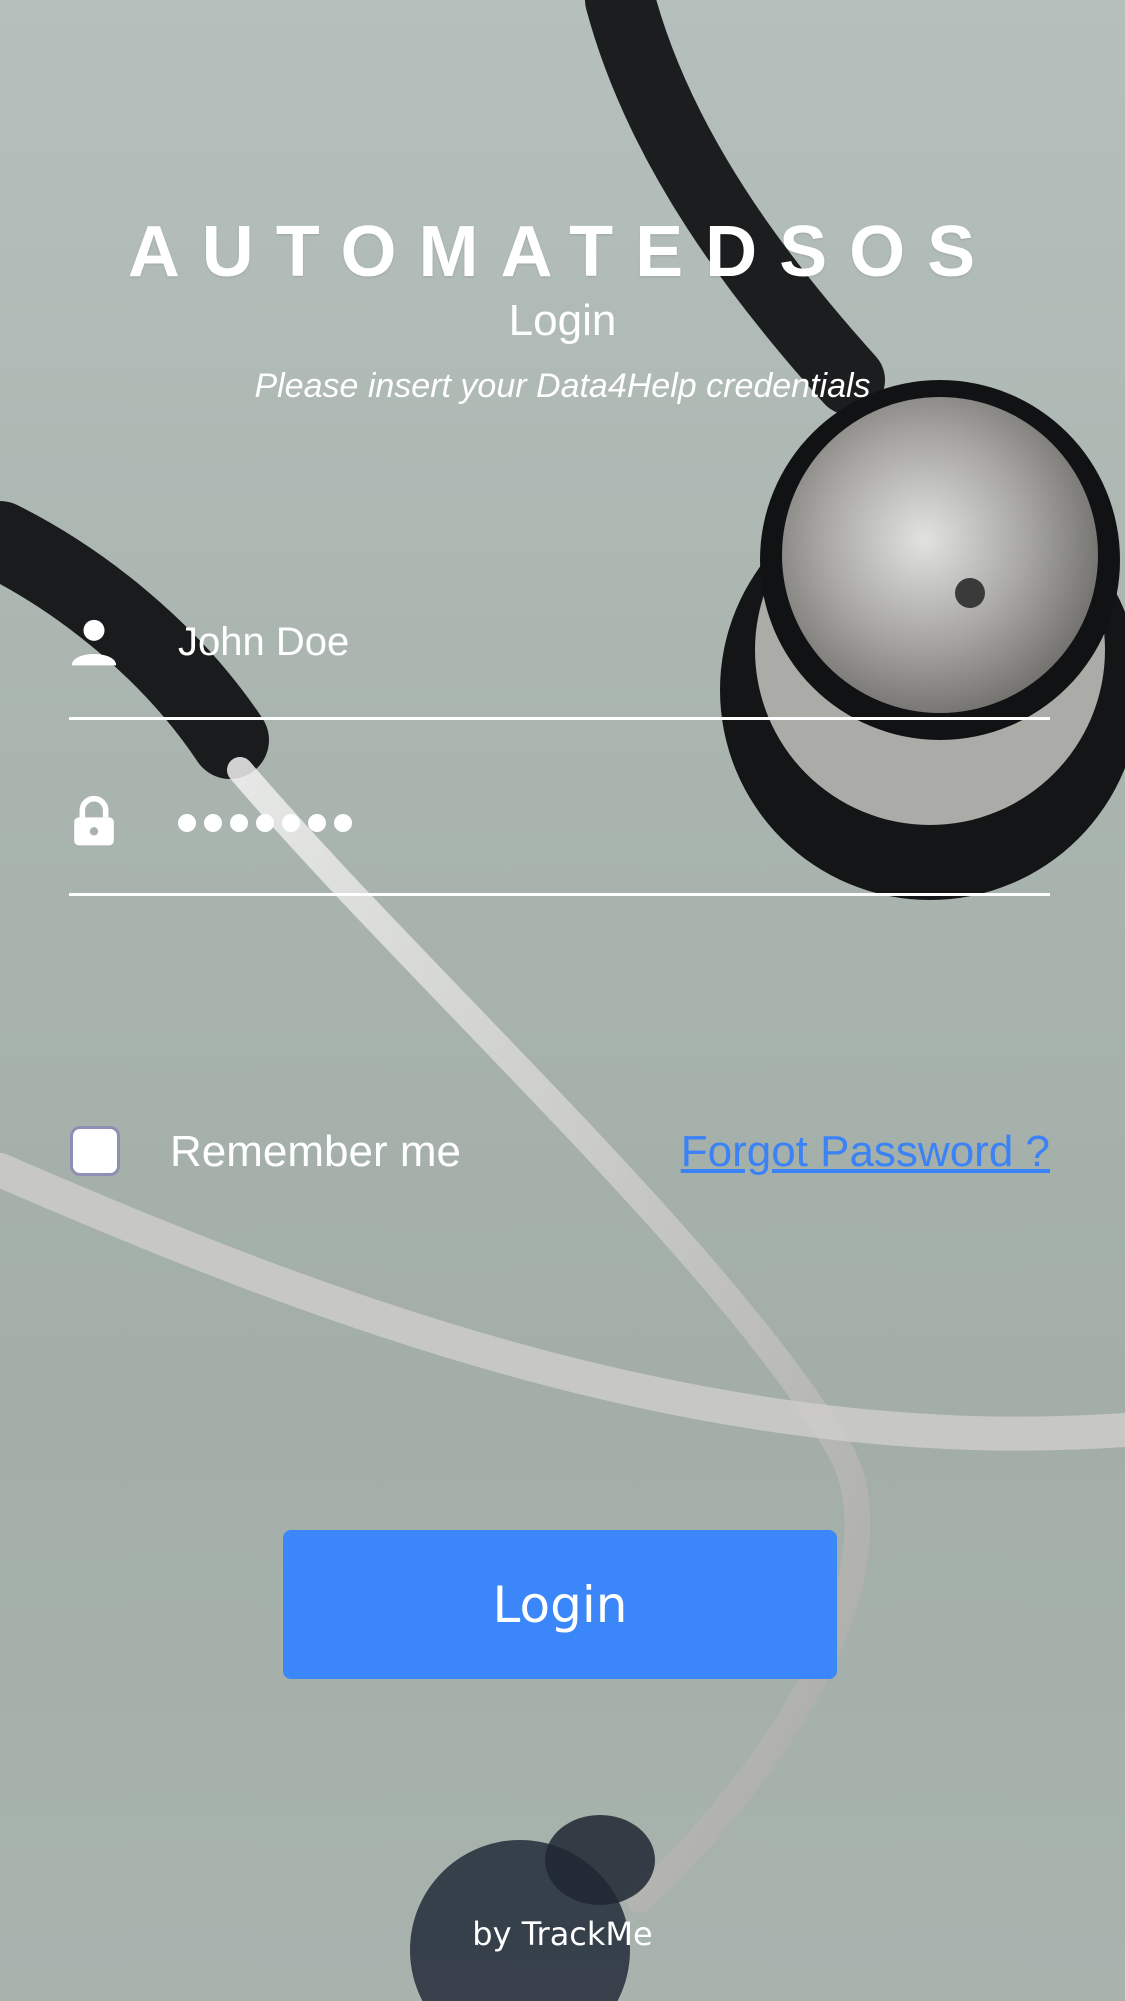 This screenshot has height=2001, width=1125. What do you see at coordinates (603, 642) in the screenshot?
I see `username-input` at bounding box center [603, 642].